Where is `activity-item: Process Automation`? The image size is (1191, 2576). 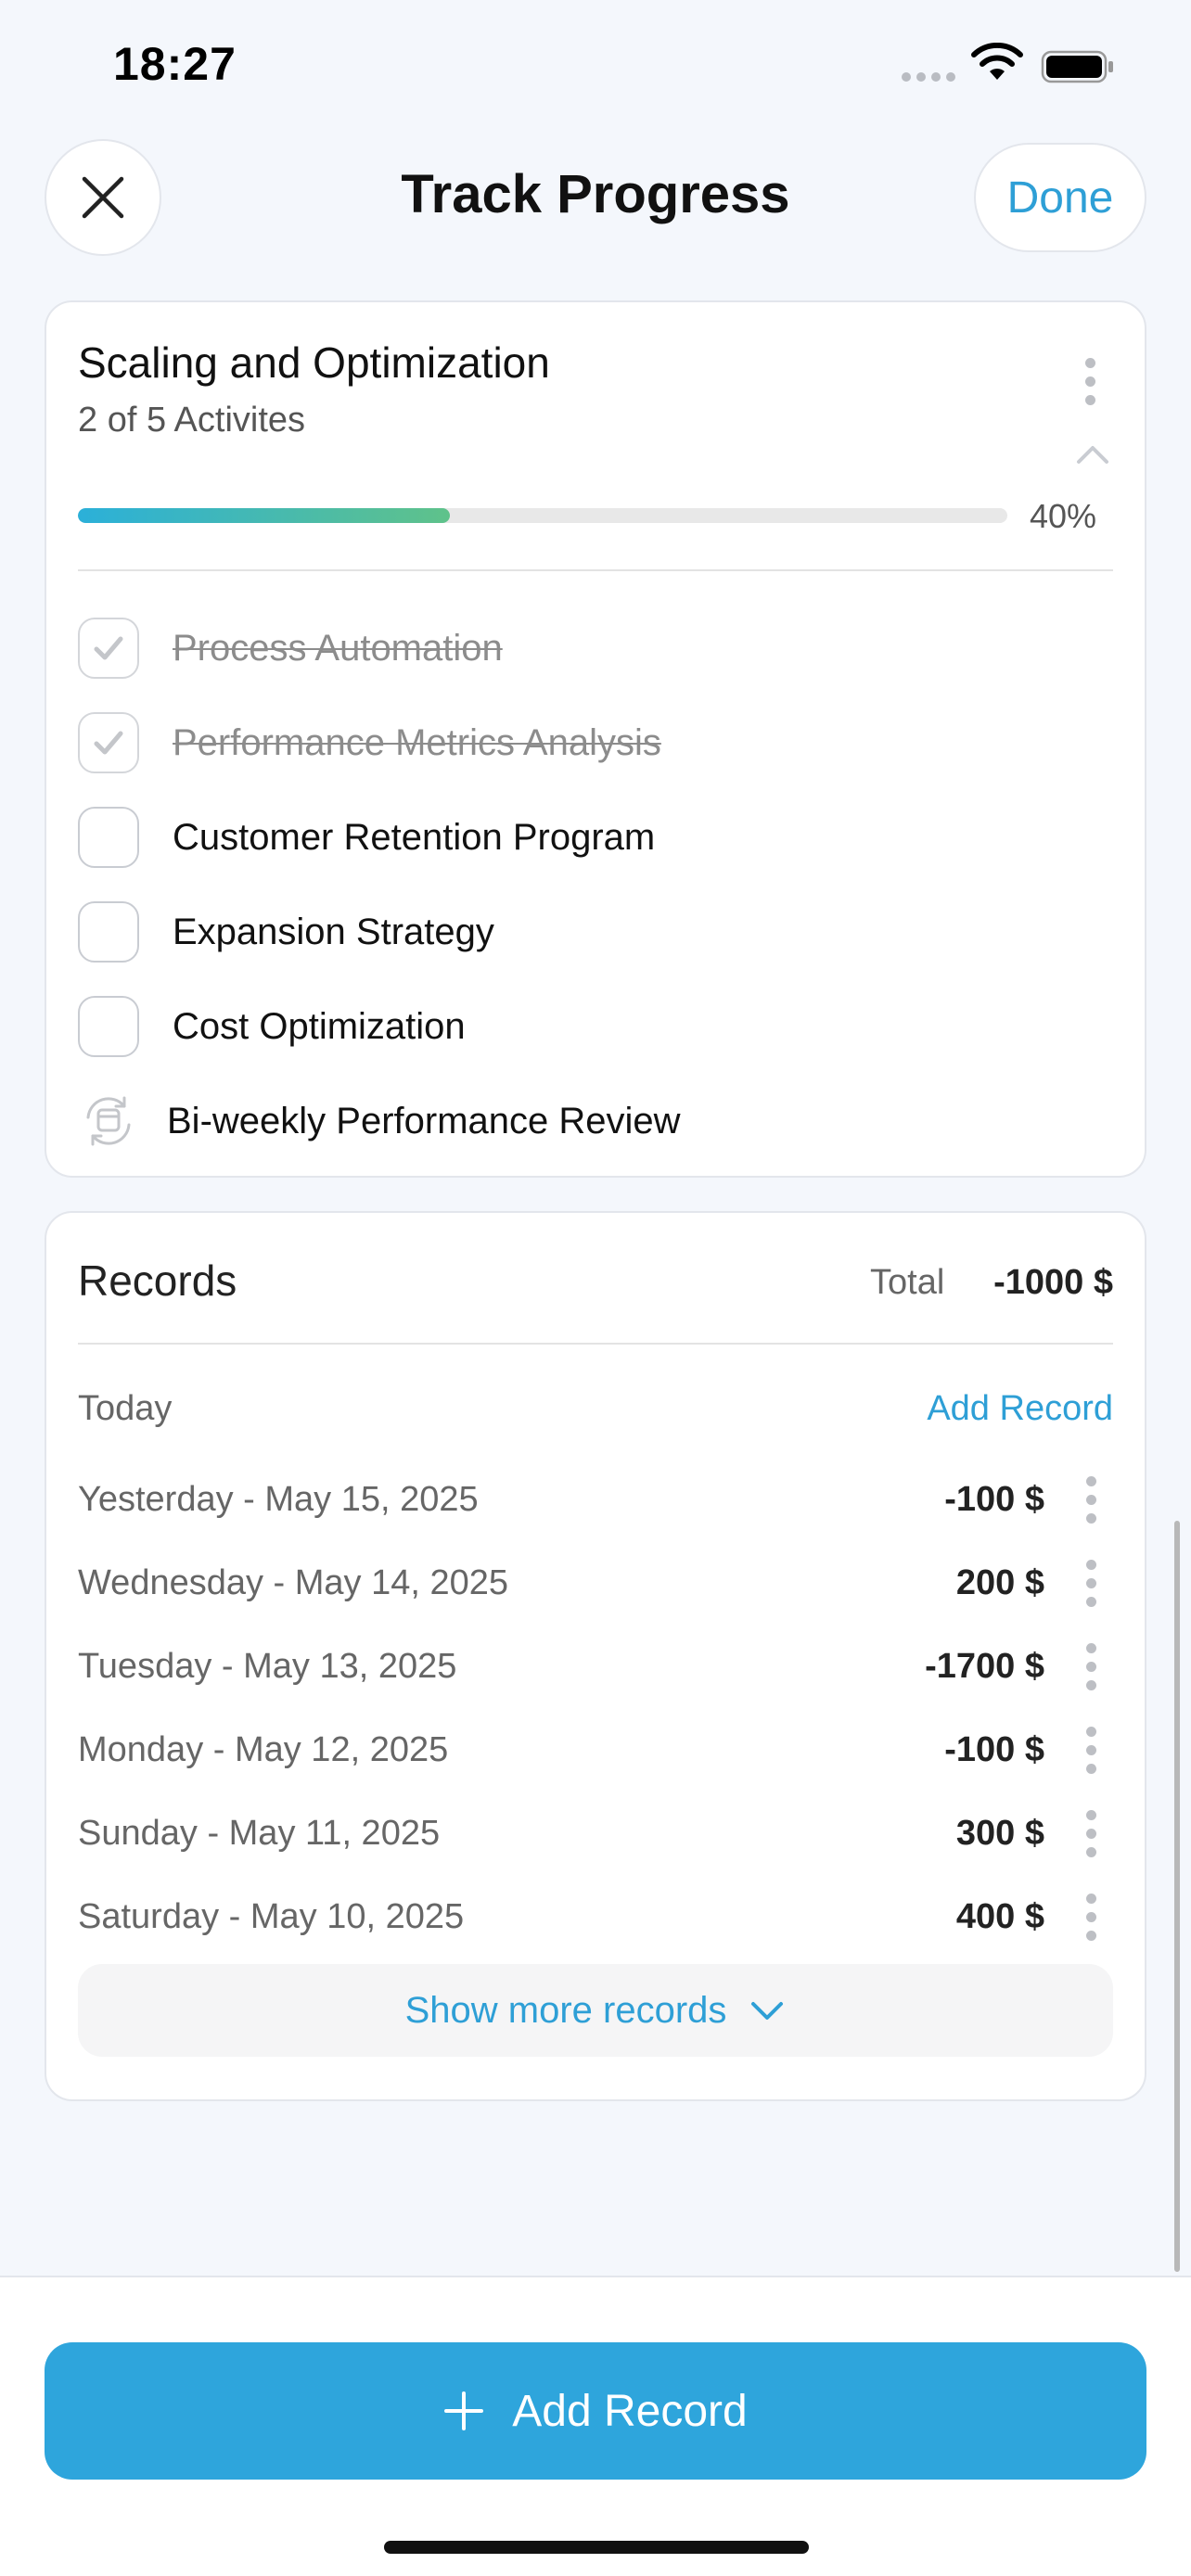 activity-item: Process Automation is located at coordinates (595, 648).